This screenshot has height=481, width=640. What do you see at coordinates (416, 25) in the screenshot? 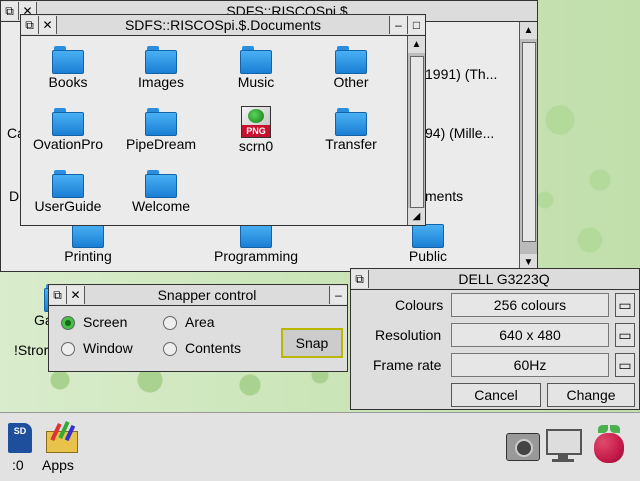
I see `toggle-size-icon: □` at bounding box center [416, 25].